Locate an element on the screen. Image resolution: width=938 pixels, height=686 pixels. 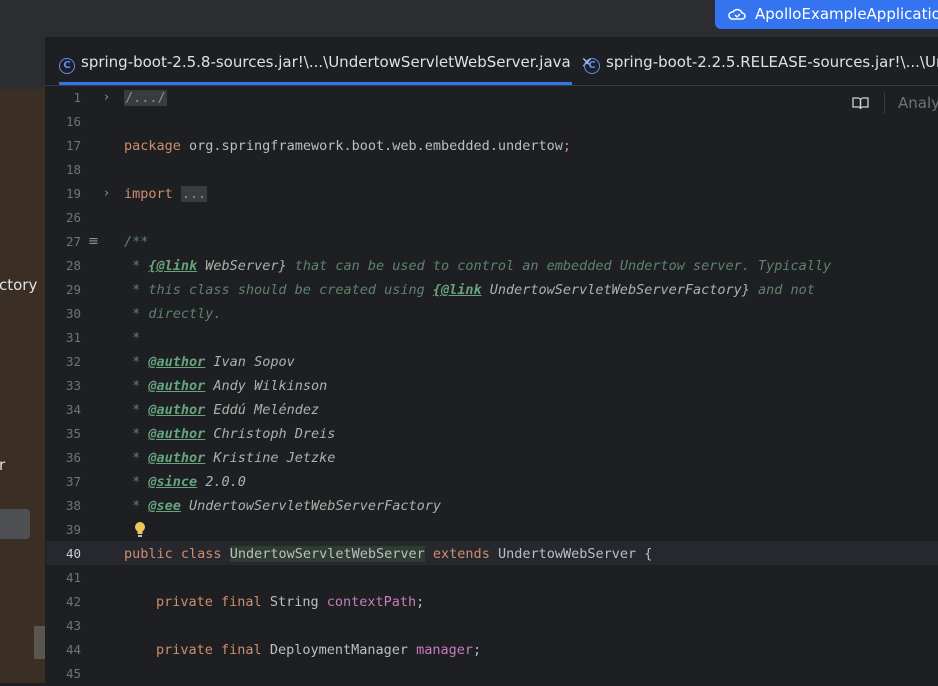
code-line: * @author Christoph Dreis is located at coordinates (229, 434).